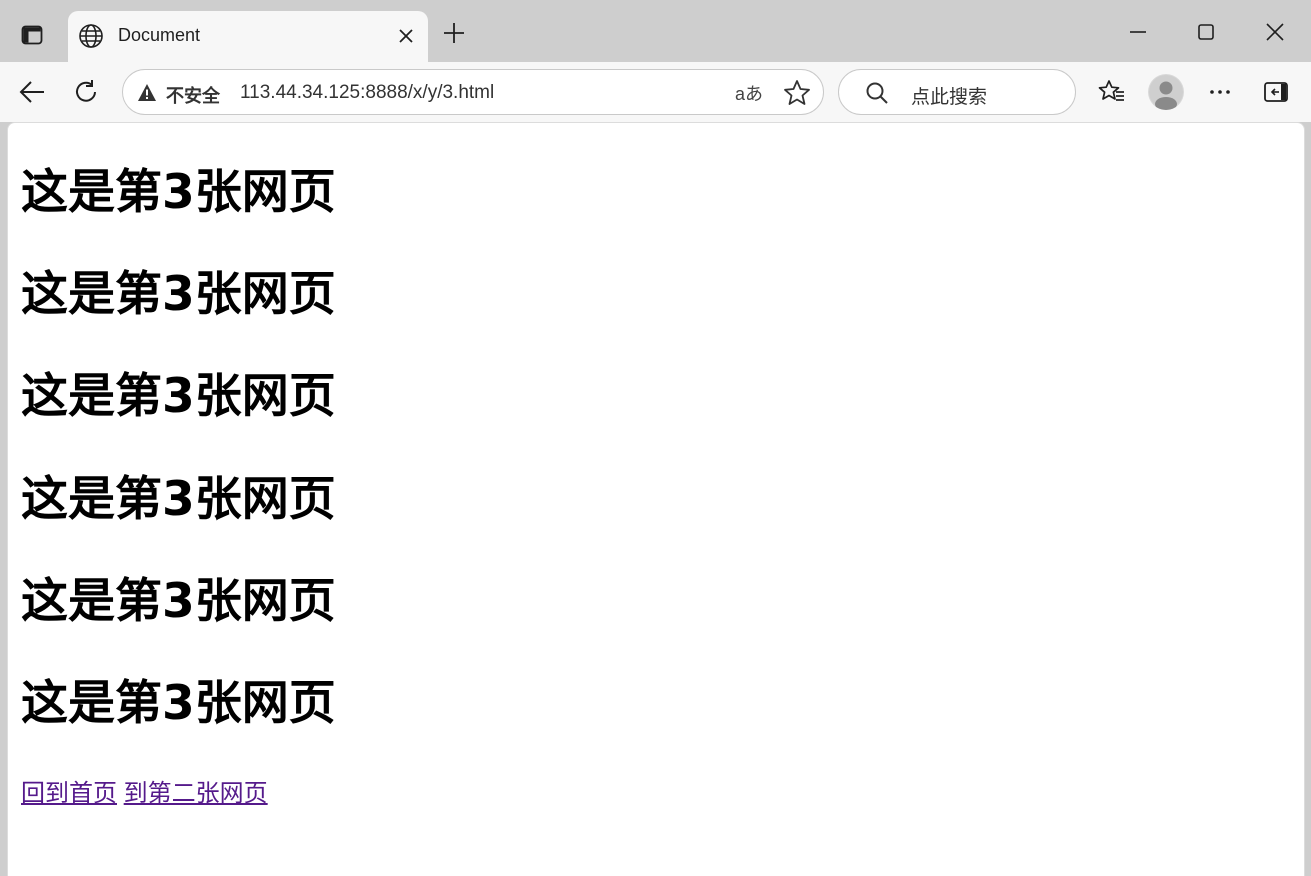 This screenshot has width=1311, height=876. I want to click on maximize-button, so click(1206, 32).